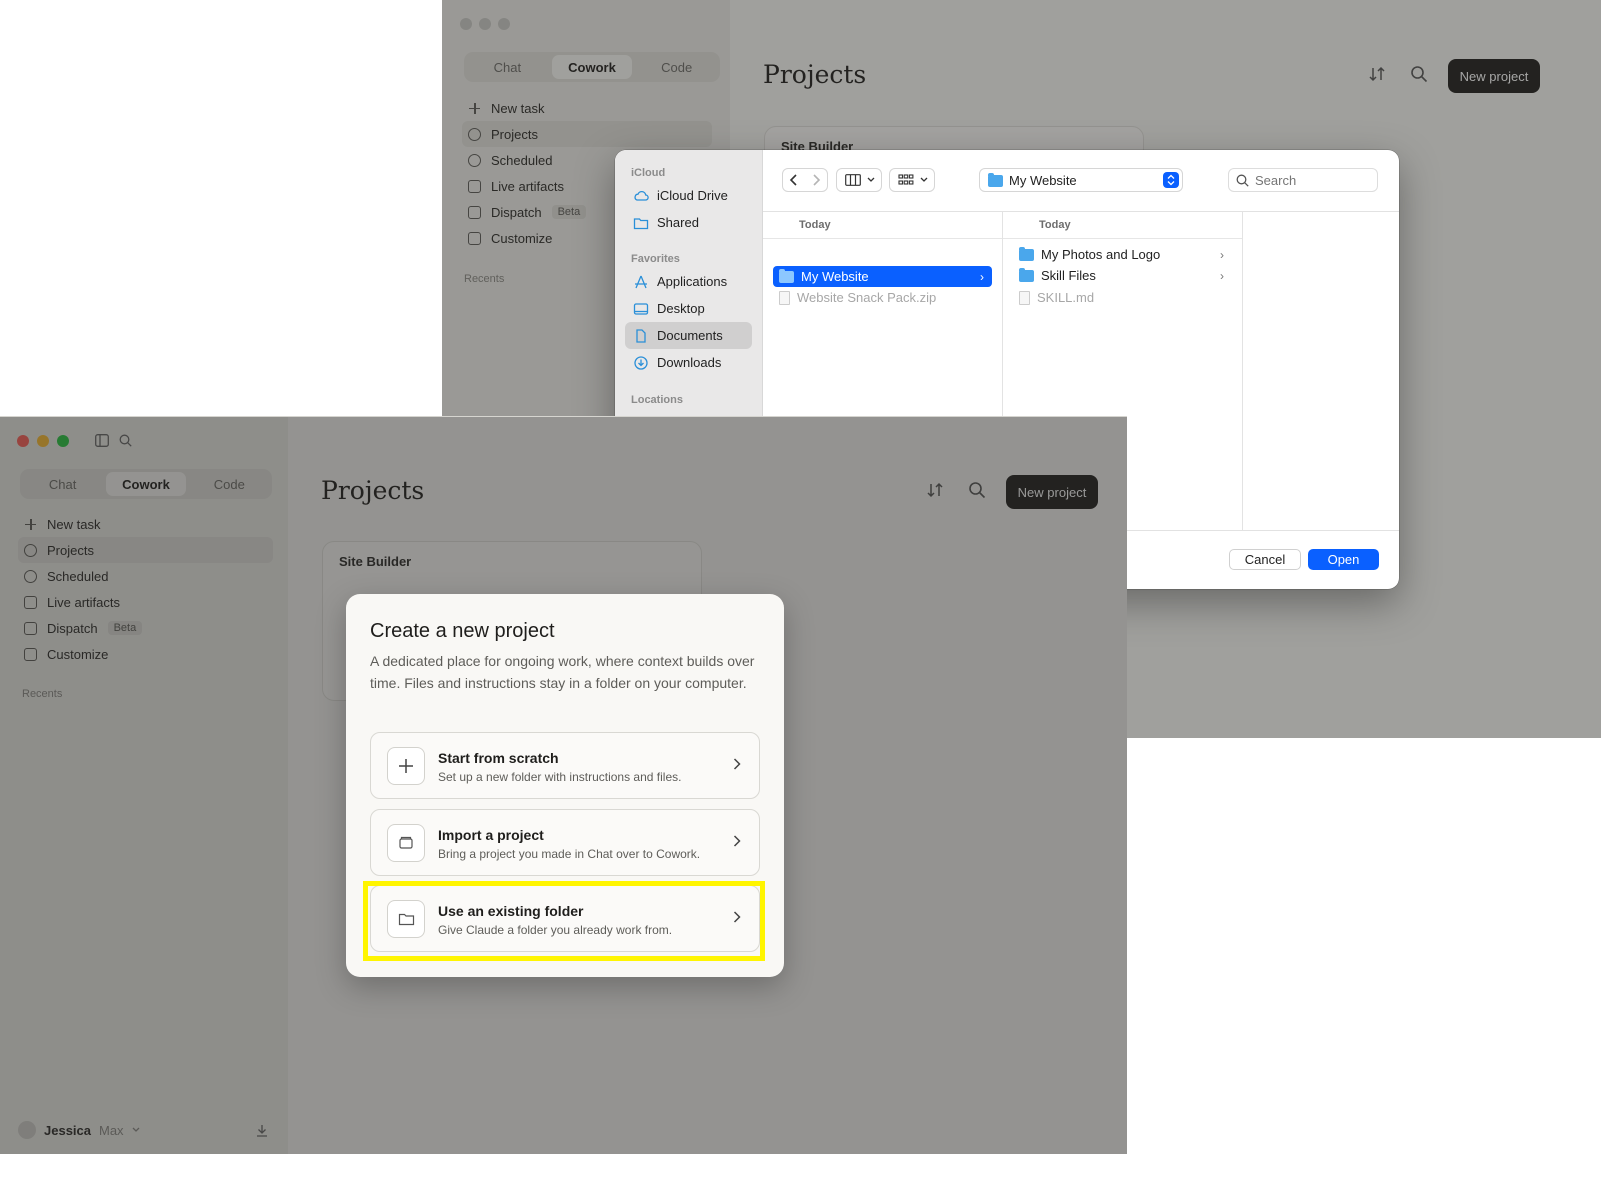  What do you see at coordinates (1066, 297) in the screenshot?
I see `file-name: SKILL.md` at bounding box center [1066, 297].